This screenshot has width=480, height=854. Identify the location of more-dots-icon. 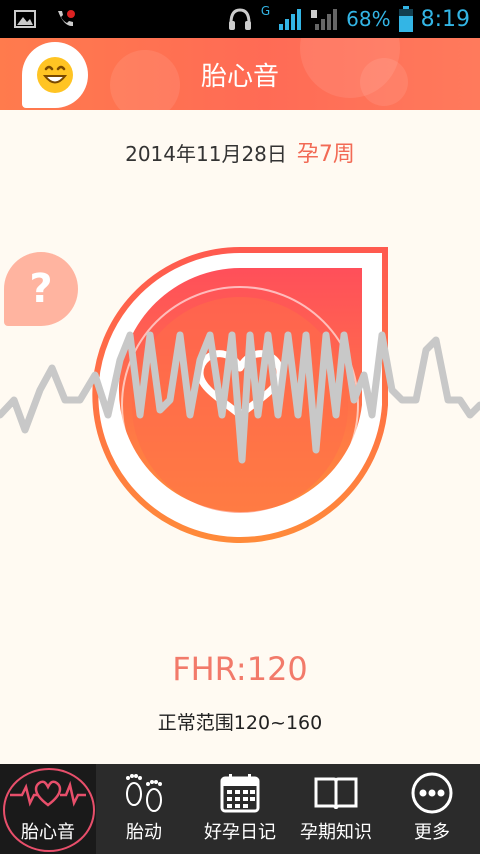
(432, 793).